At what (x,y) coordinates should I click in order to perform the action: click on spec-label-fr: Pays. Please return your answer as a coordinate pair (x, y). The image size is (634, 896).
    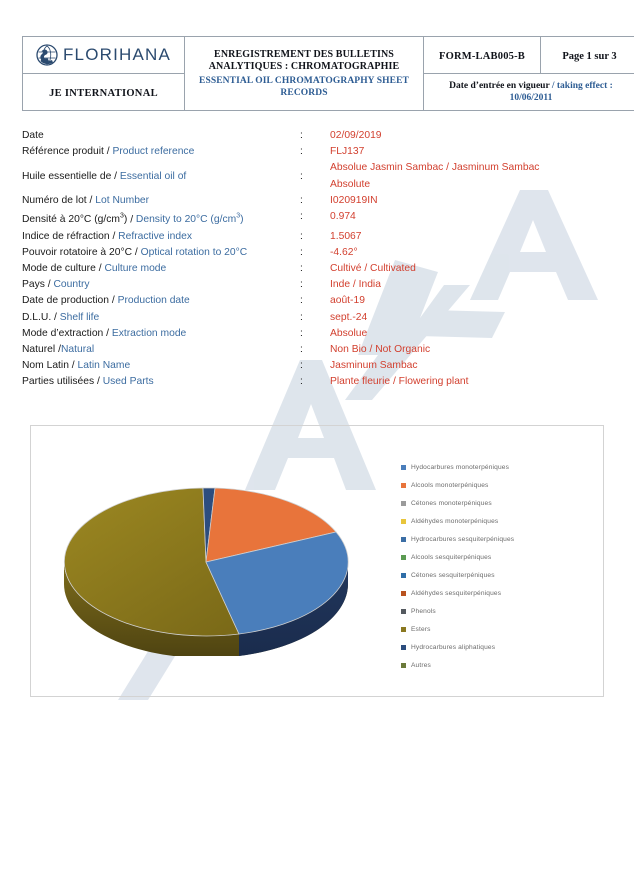
    Looking at the image, I should click on (33, 285).